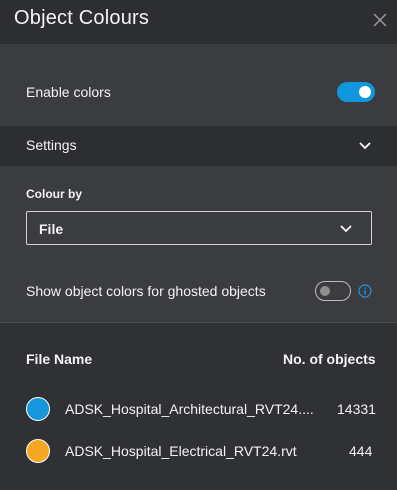 The image size is (397, 490). What do you see at coordinates (59, 359) in the screenshot?
I see `file-name-header: File Name` at bounding box center [59, 359].